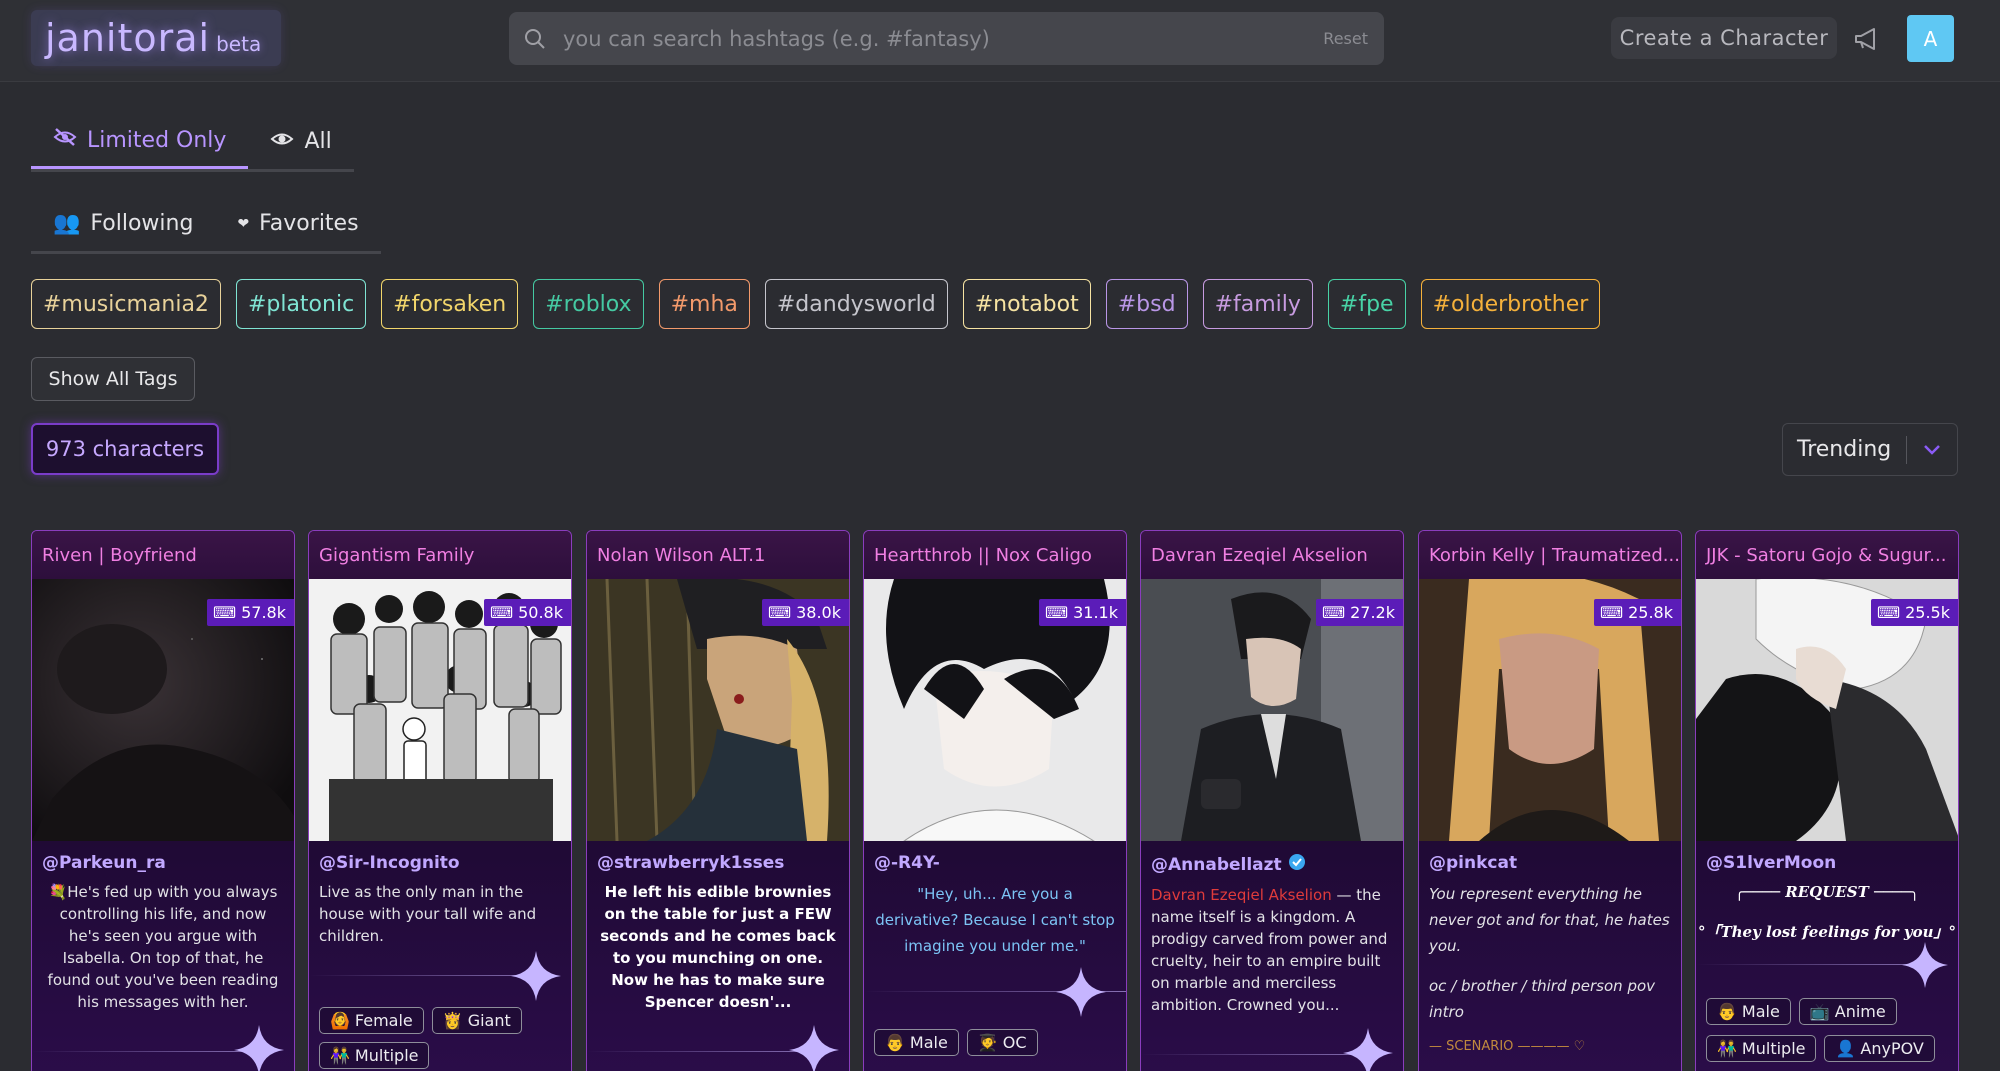  I want to click on tag-female: 🙆 Female, so click(371, 1020).